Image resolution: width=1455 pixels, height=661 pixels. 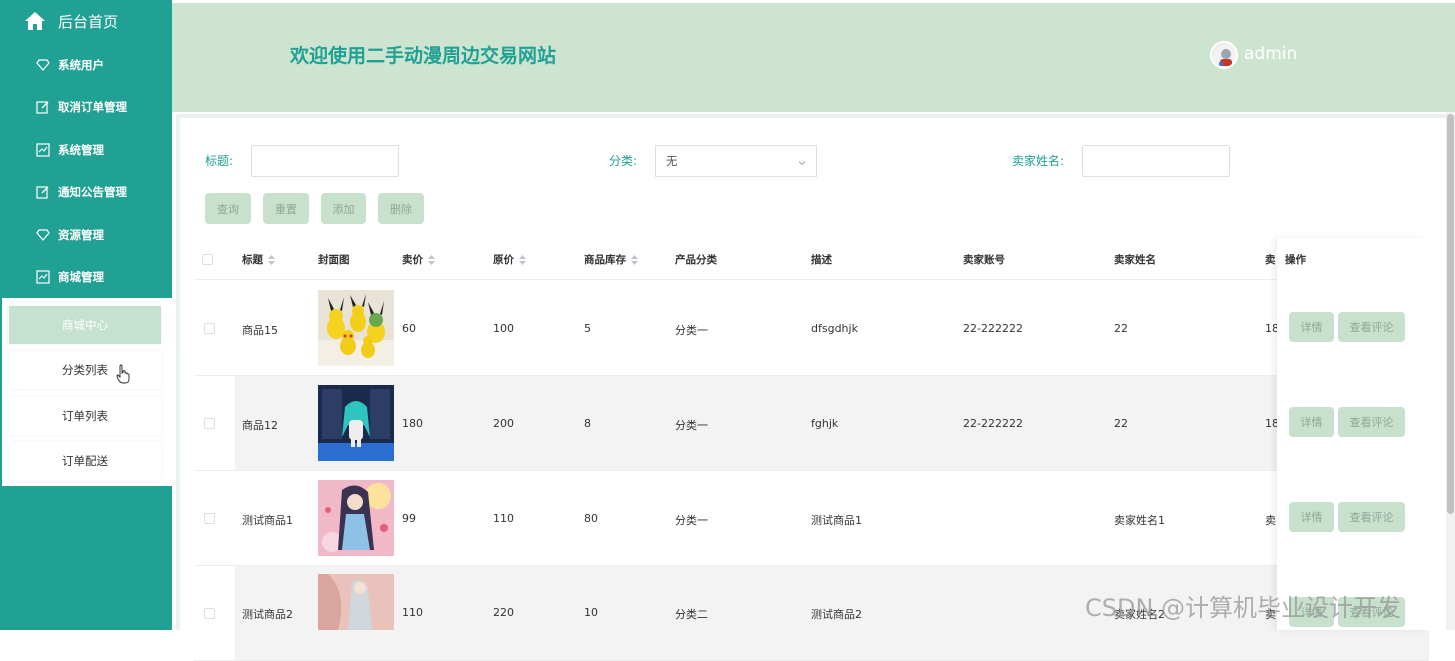 I want to click on cell-price: 180, so click(x=412, y=423).